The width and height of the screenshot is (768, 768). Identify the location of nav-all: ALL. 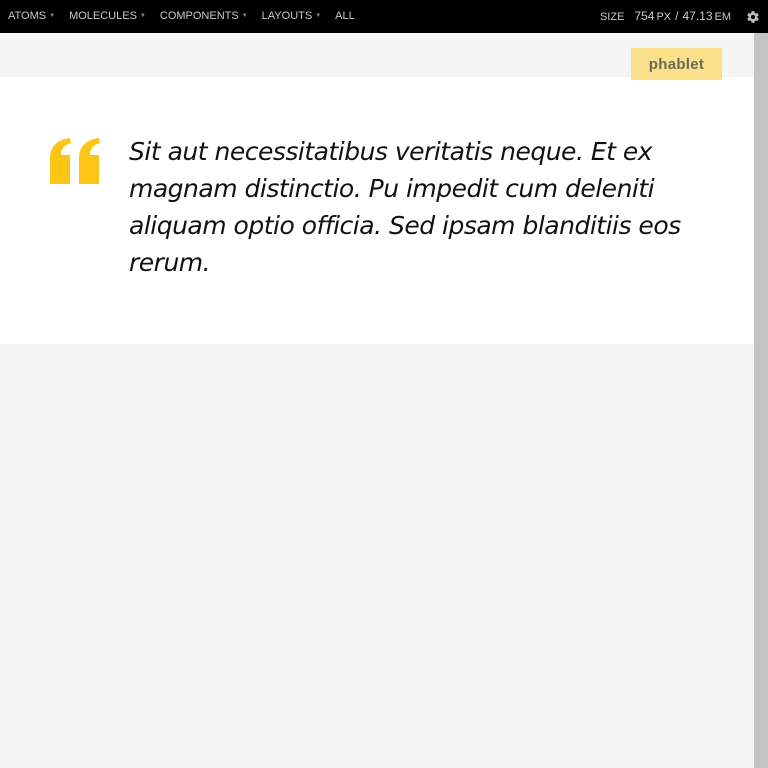
(345, 16).